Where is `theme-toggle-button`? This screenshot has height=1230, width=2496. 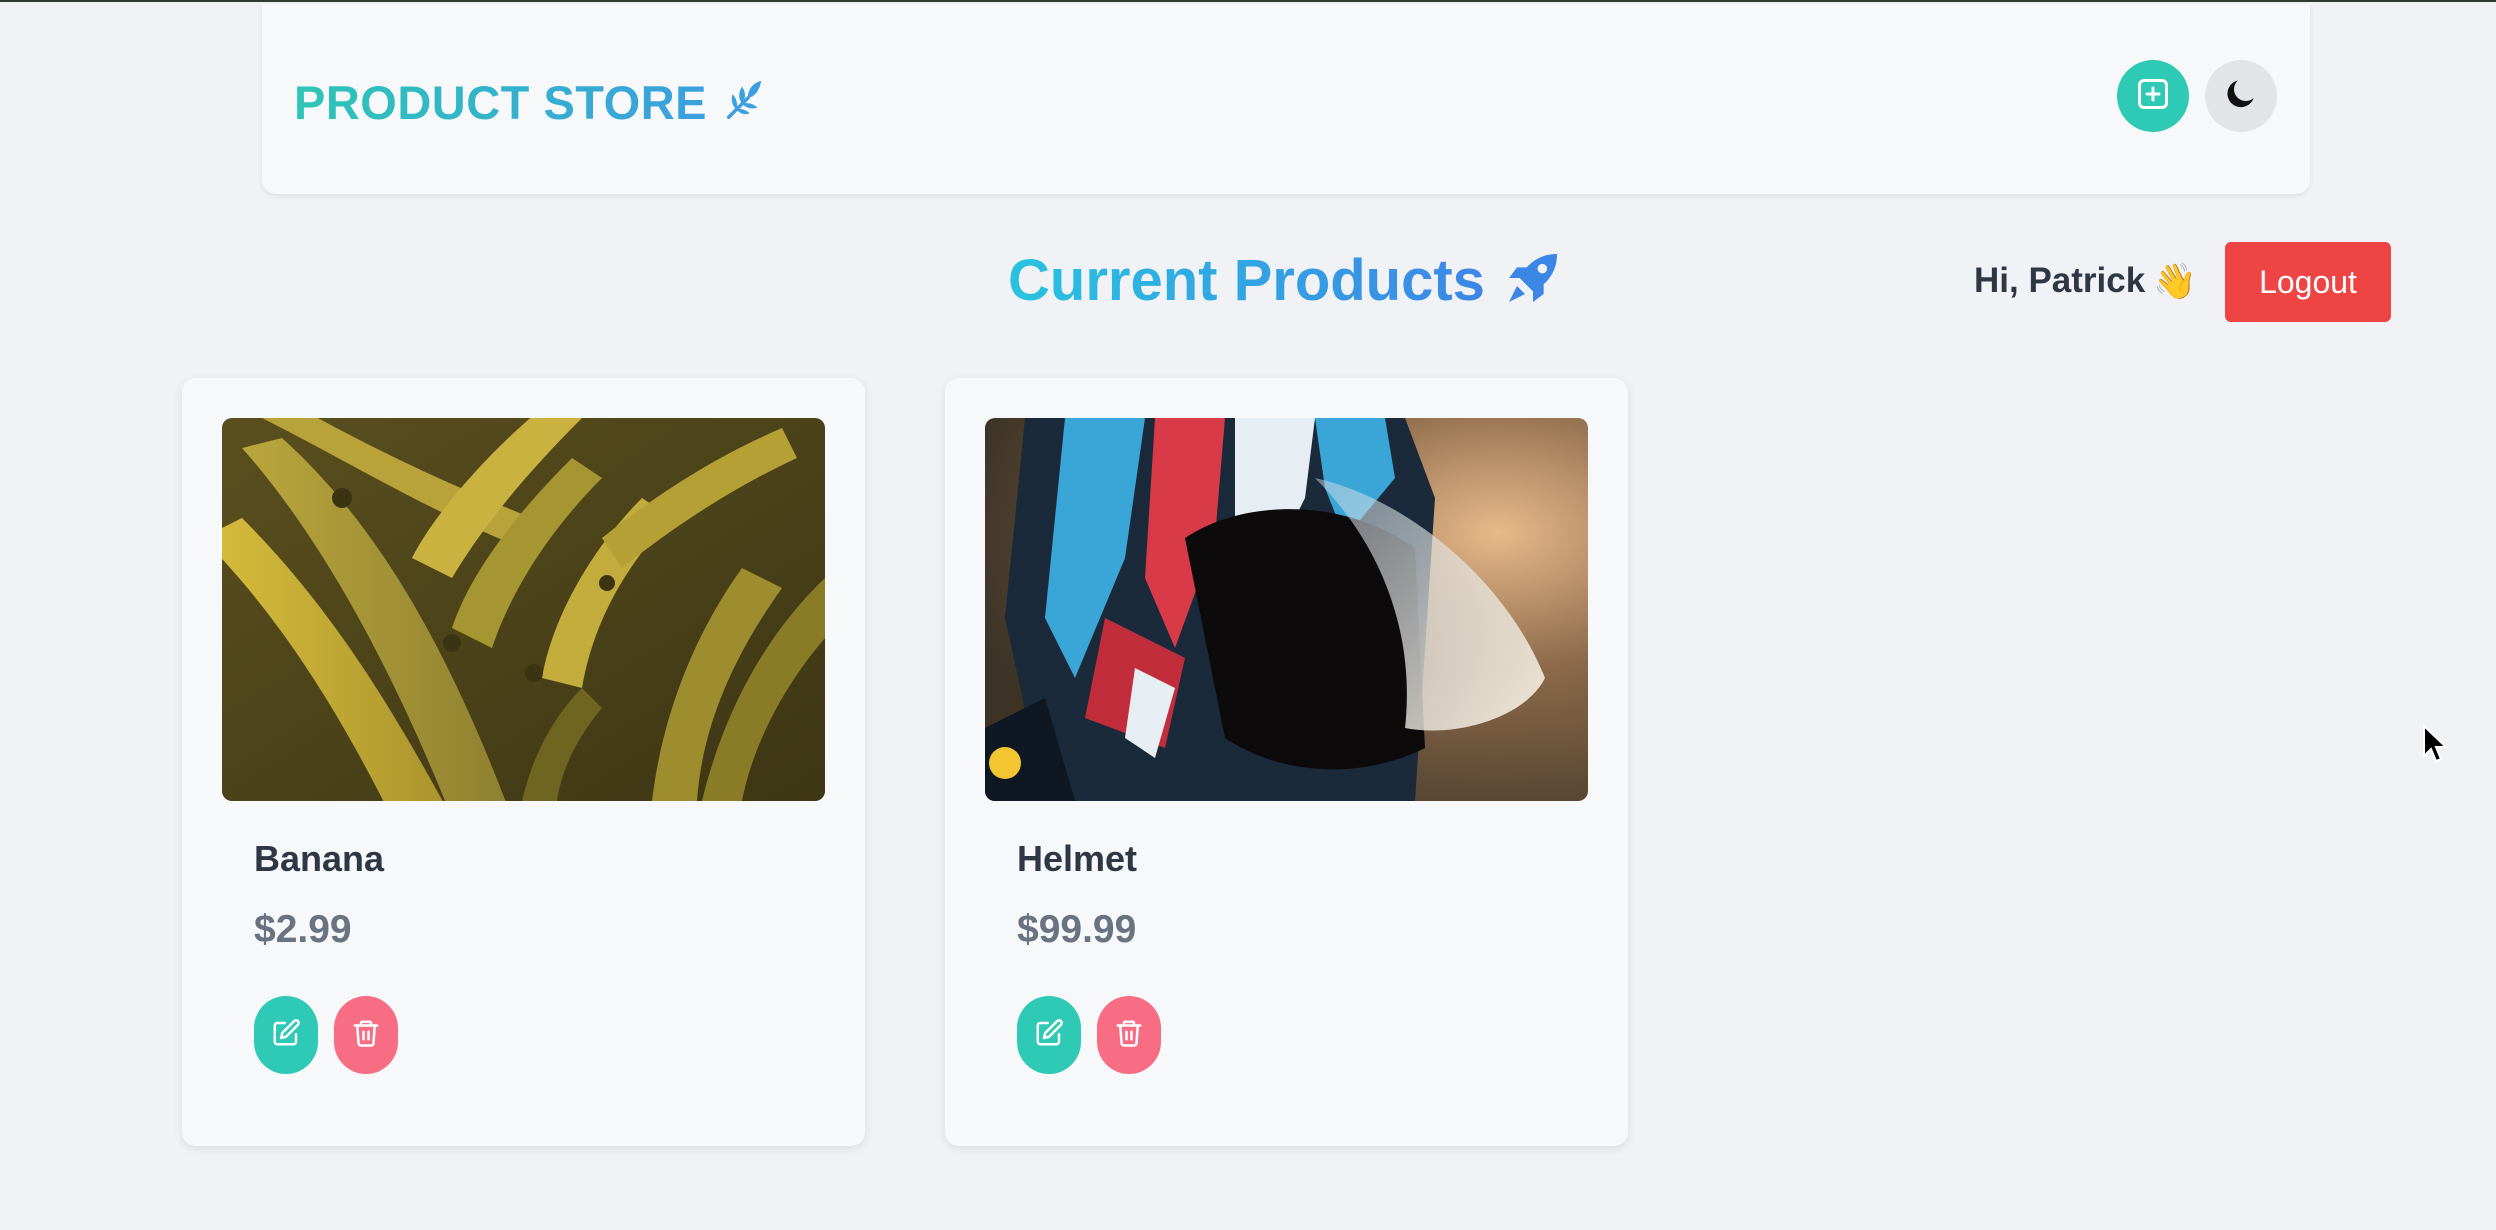 theme-toggle-button is located at coordinates (2241, 96).